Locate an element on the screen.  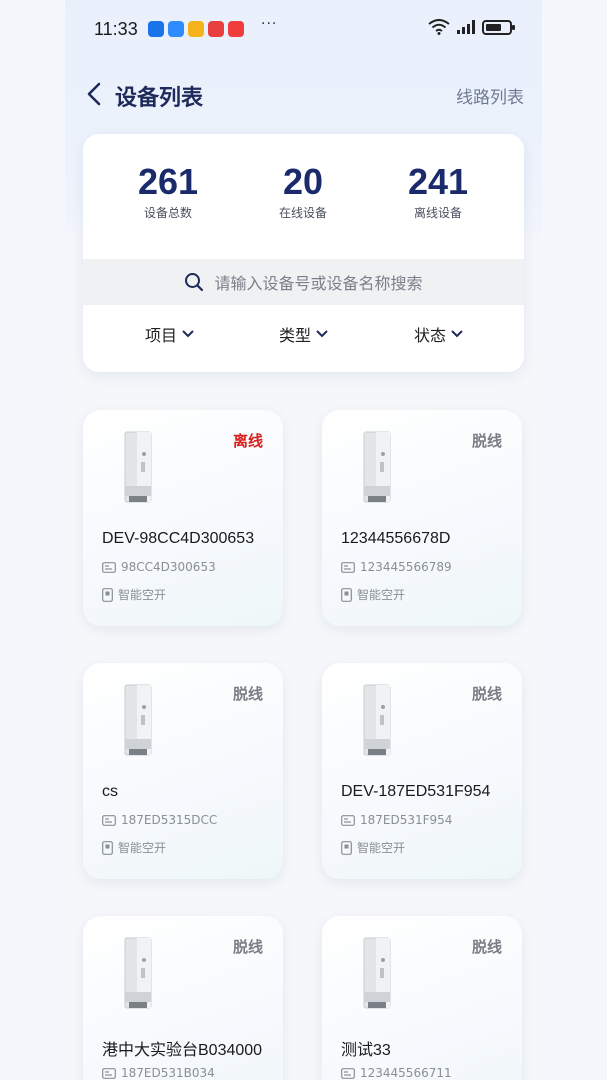
device-status: 离线 is located at coordinates (247, 441).